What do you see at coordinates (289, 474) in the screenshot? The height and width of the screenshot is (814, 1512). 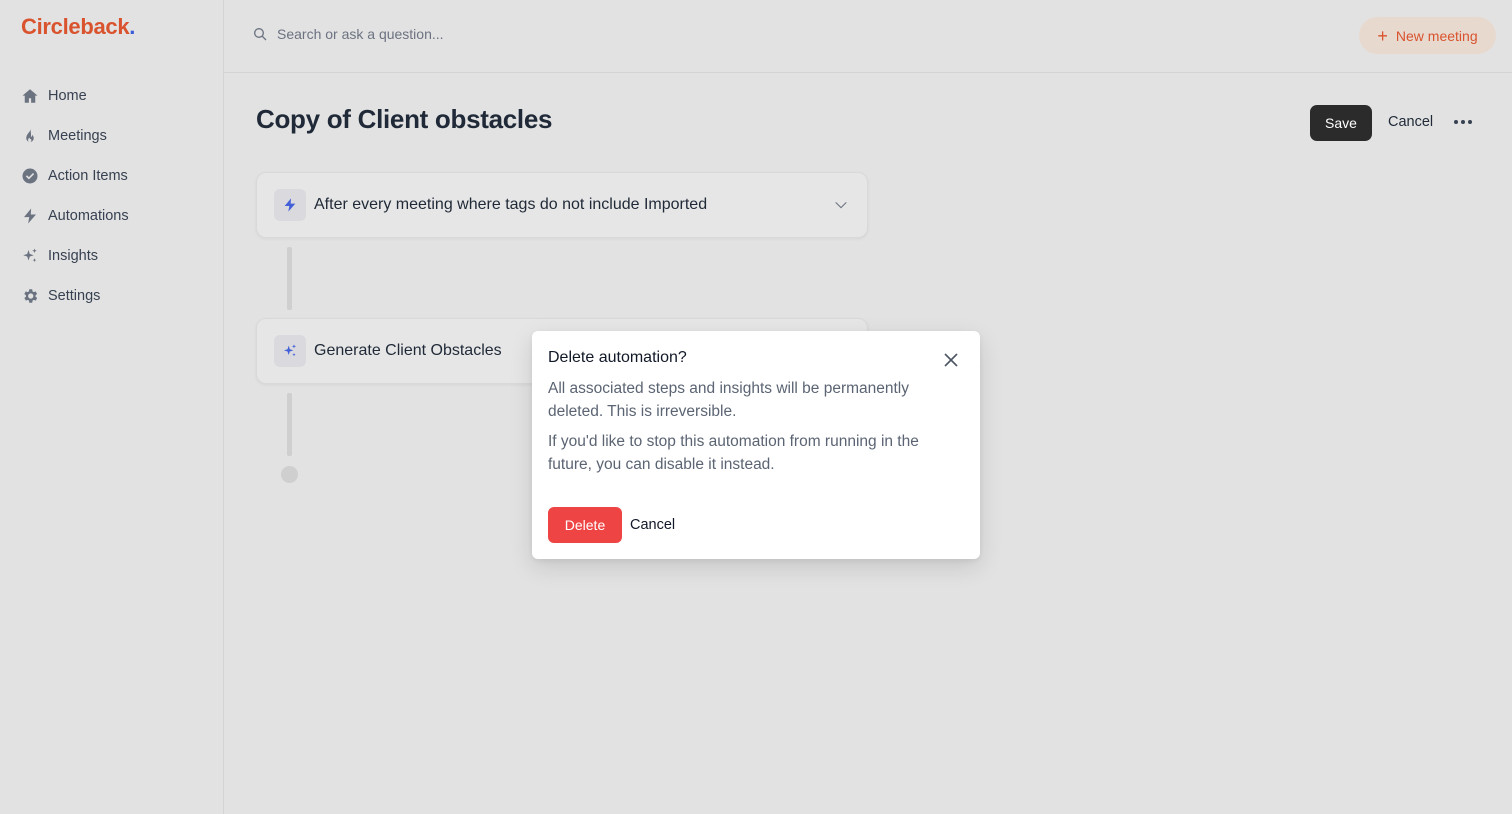 I see `add-step-dot` at bounding box center [289, 474].